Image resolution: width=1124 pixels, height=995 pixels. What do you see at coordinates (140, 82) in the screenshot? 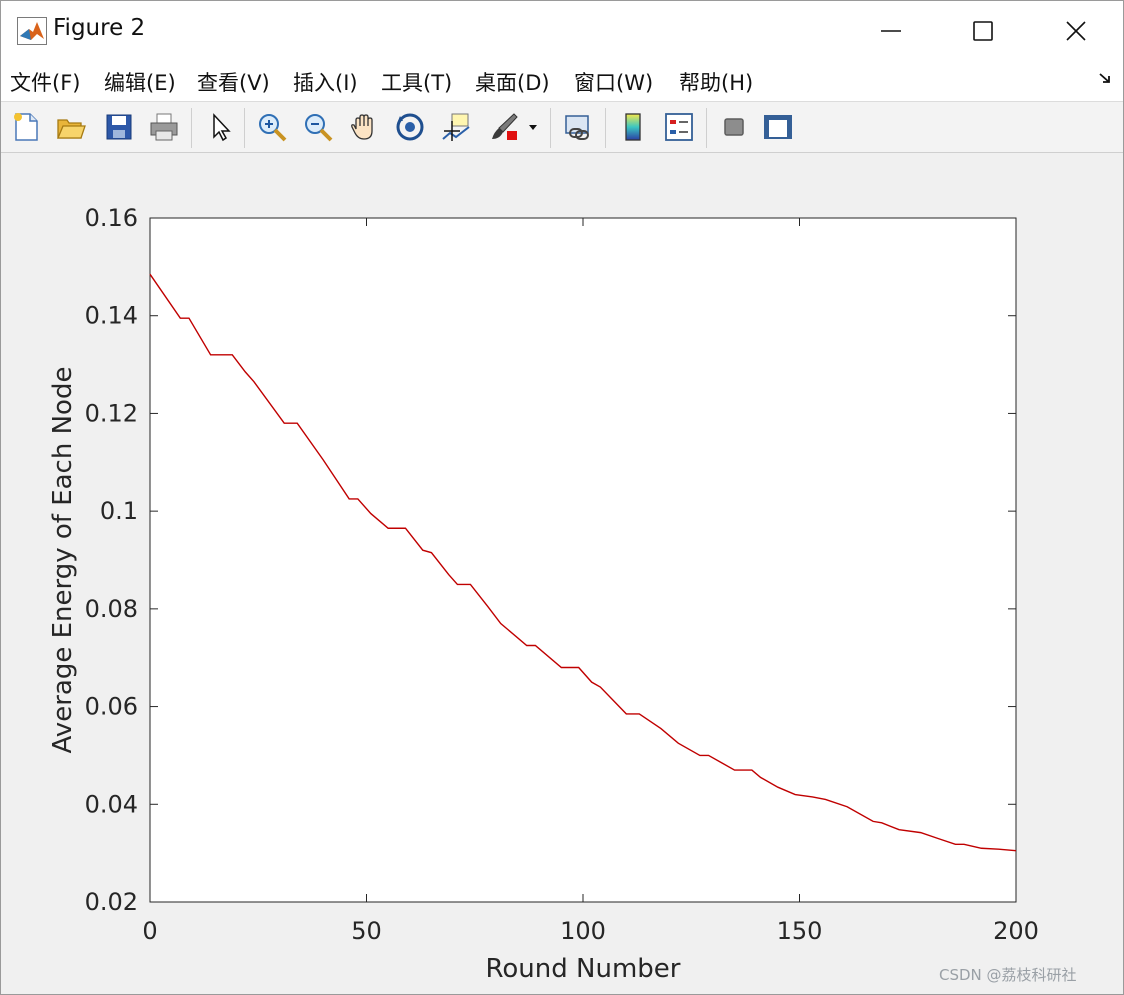
I see `menu-edit: 编辑(E)` at bounding box center [140, 82].